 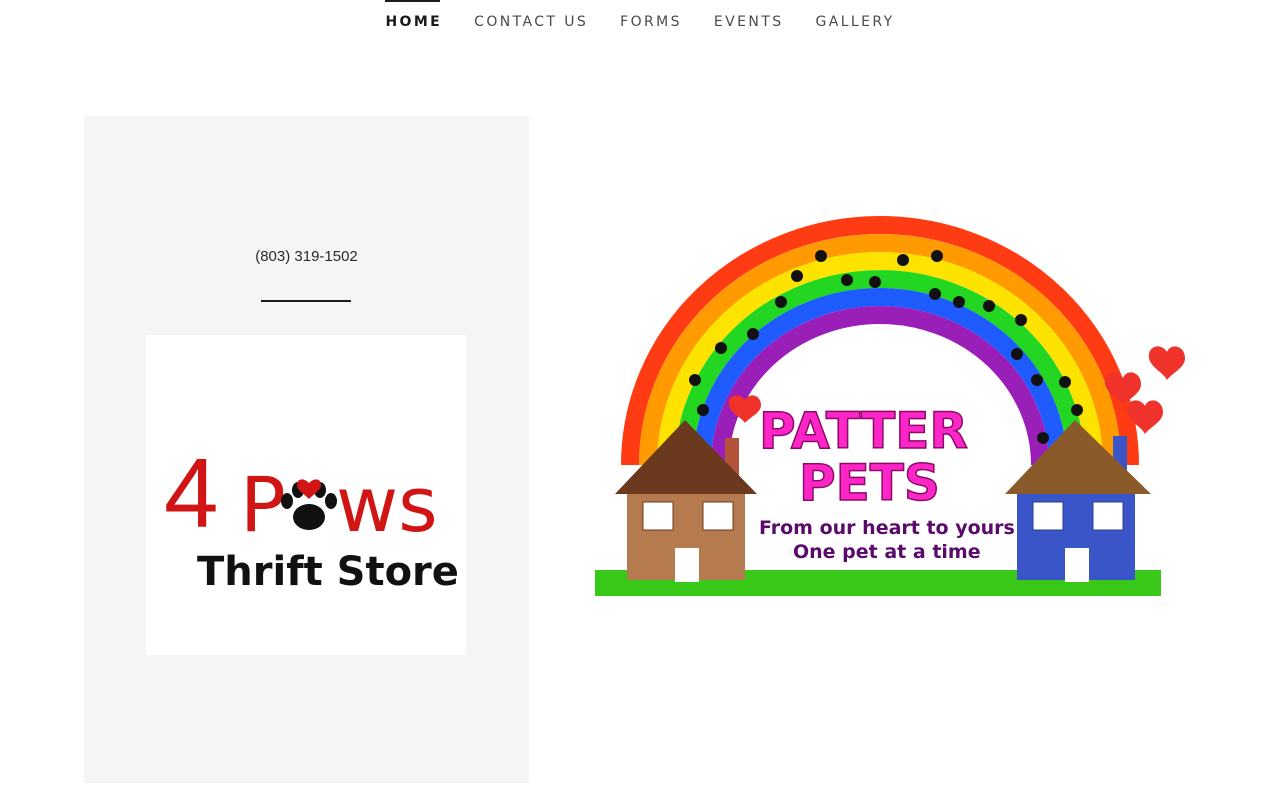 What do you see at coordinates (855, 15) in the screenshot?
I see `nav-item-gallery: GALLERY` at bounding box center [855, 15].